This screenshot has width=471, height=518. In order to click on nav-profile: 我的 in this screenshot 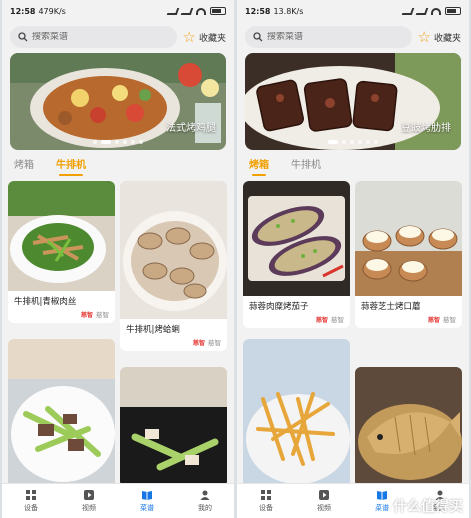, I will do `click(205, 501)`.